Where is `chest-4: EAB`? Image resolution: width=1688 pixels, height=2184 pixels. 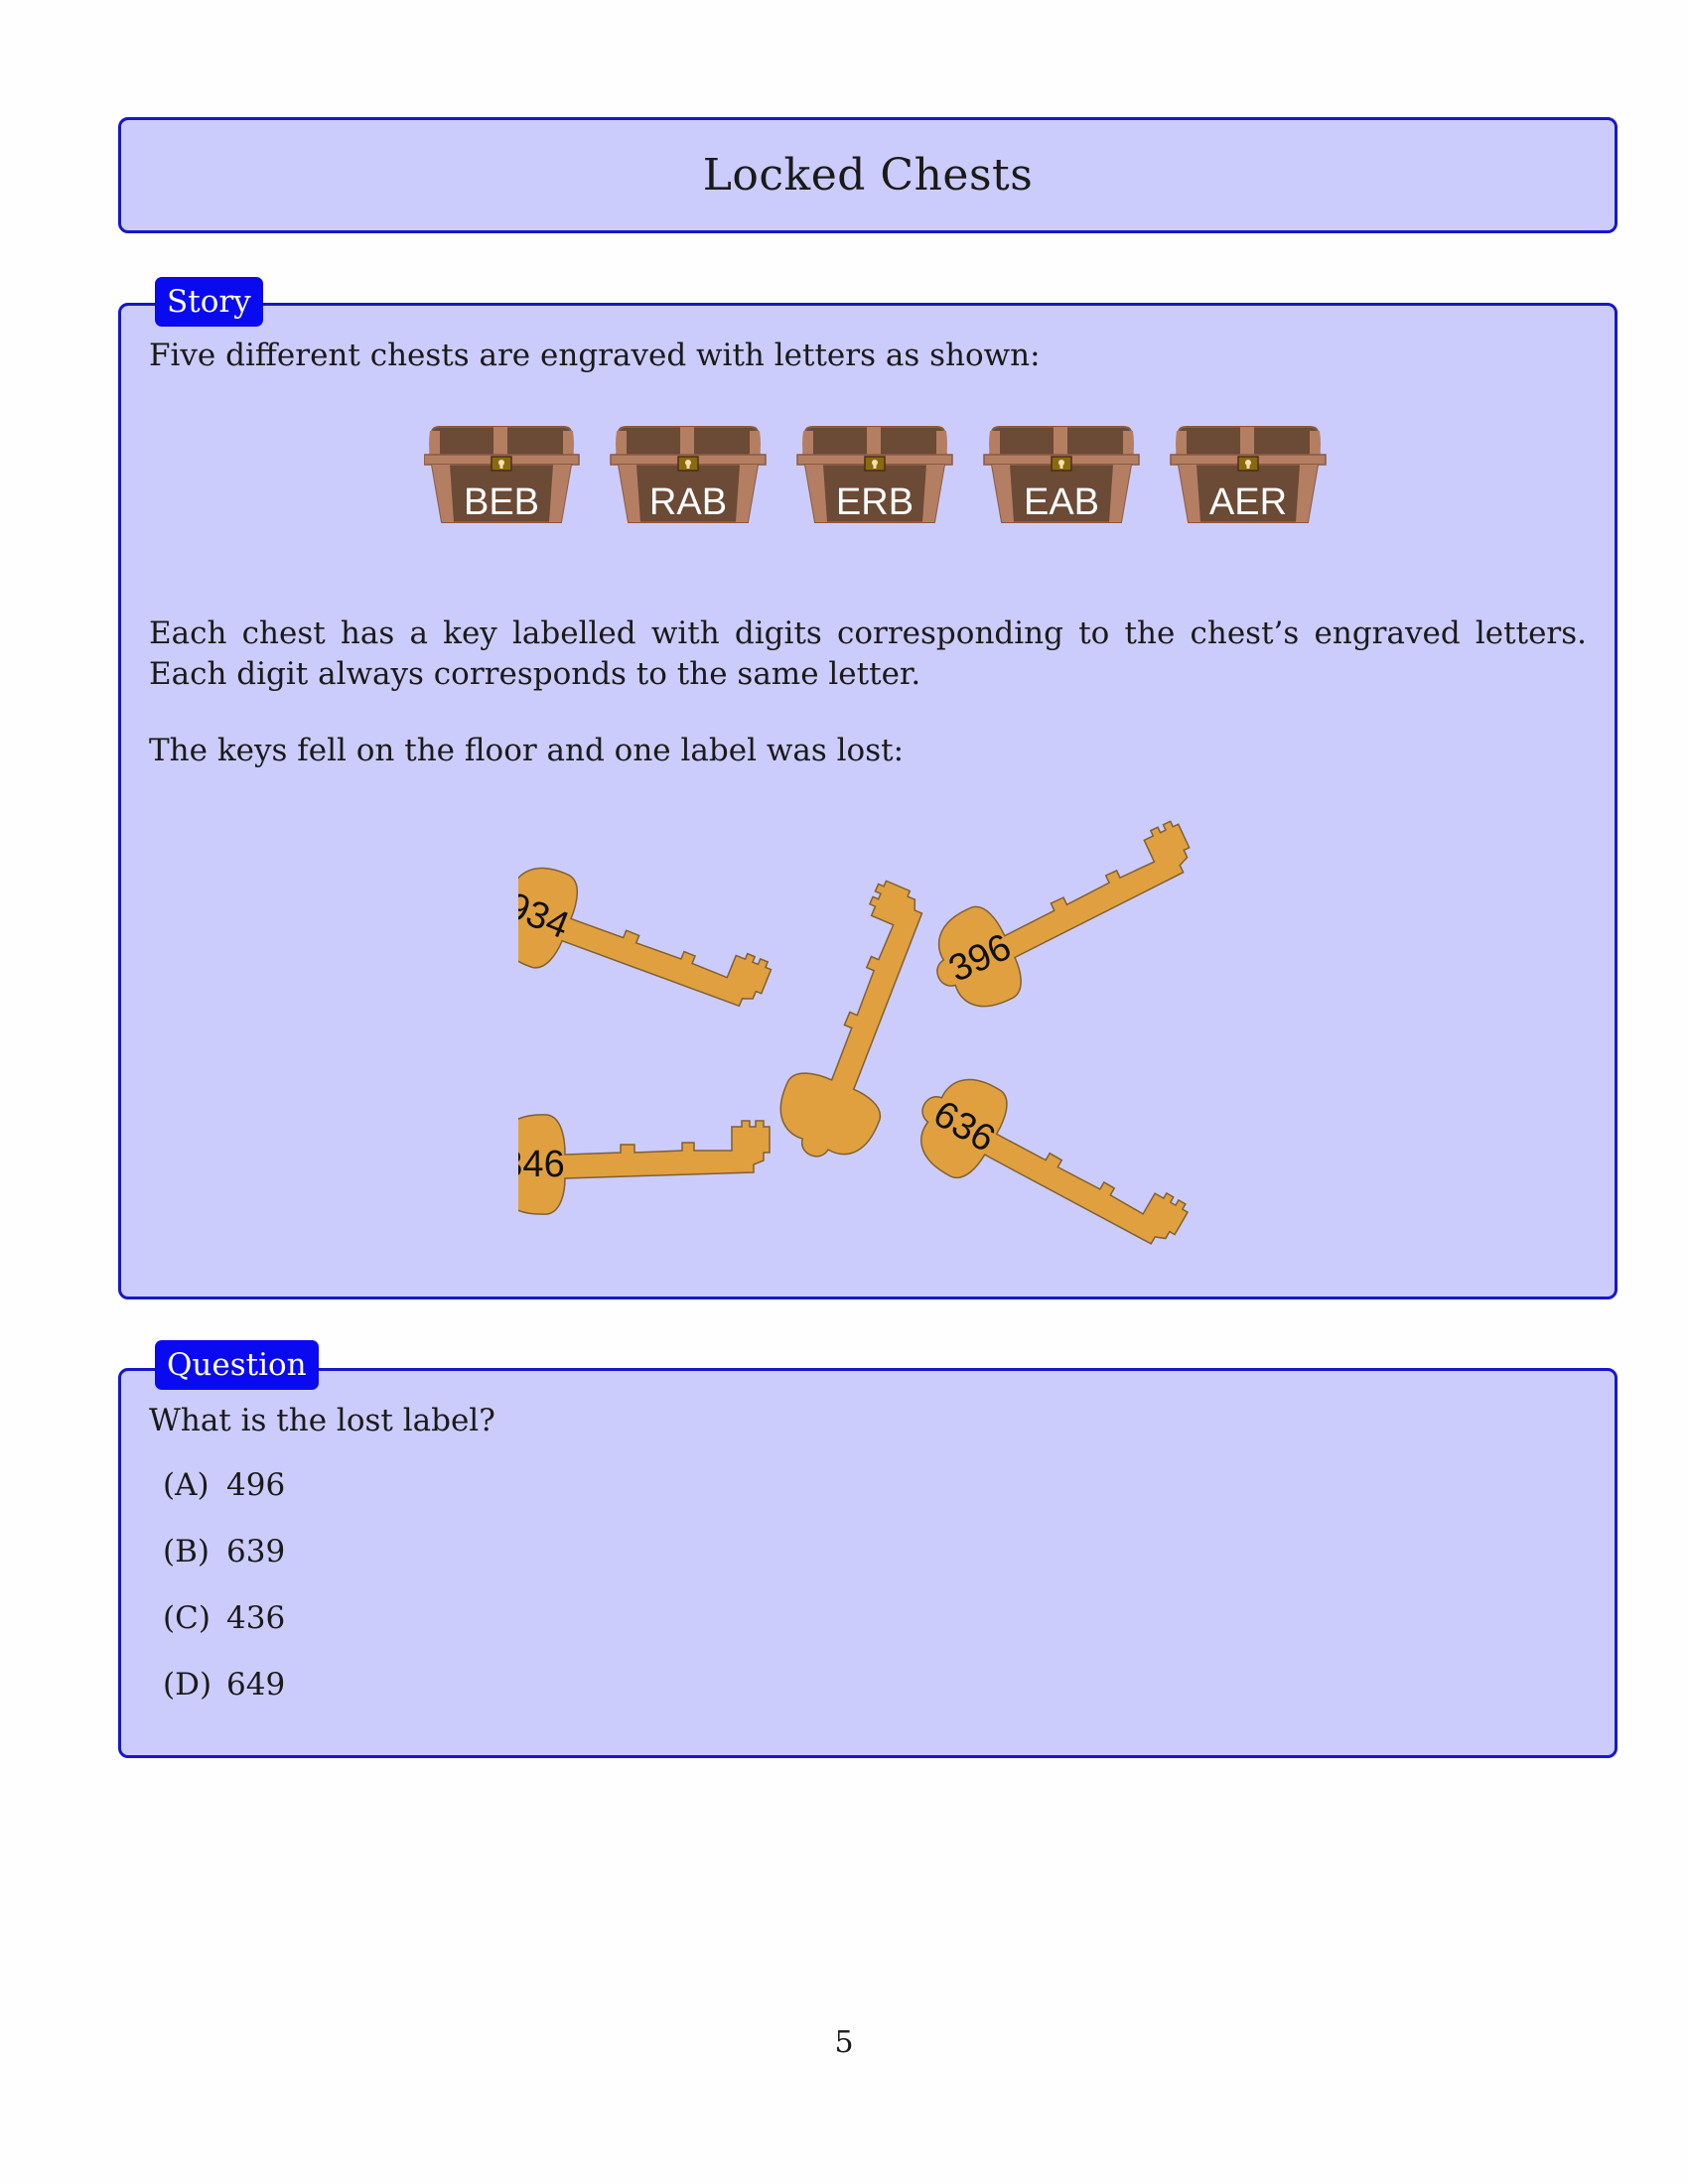 chest-4: EAB is located at coordinates (1061, 474).